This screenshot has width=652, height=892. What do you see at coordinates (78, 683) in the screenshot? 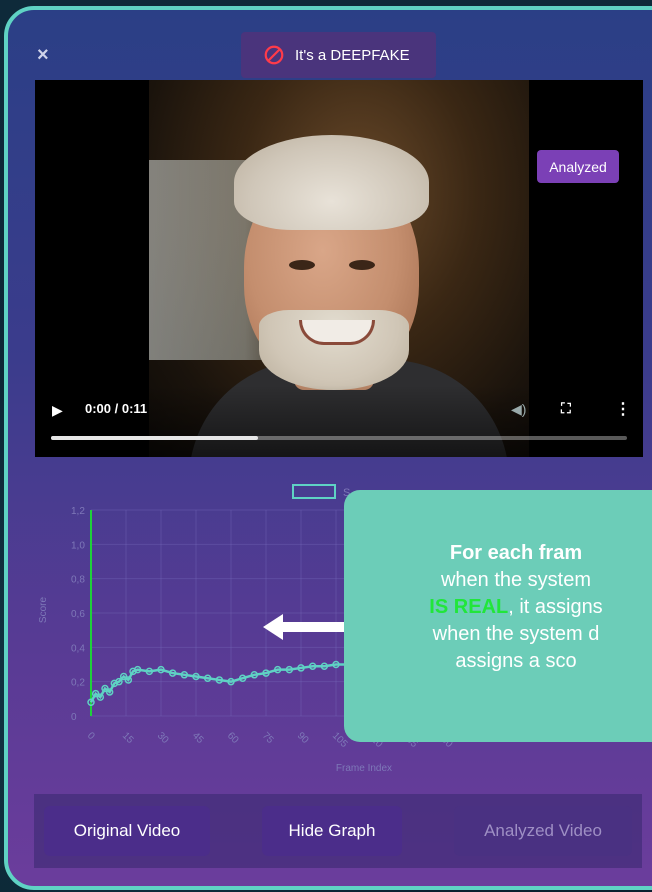
I see `y-tick-label: 0,2` at bounding box center [78, 683].